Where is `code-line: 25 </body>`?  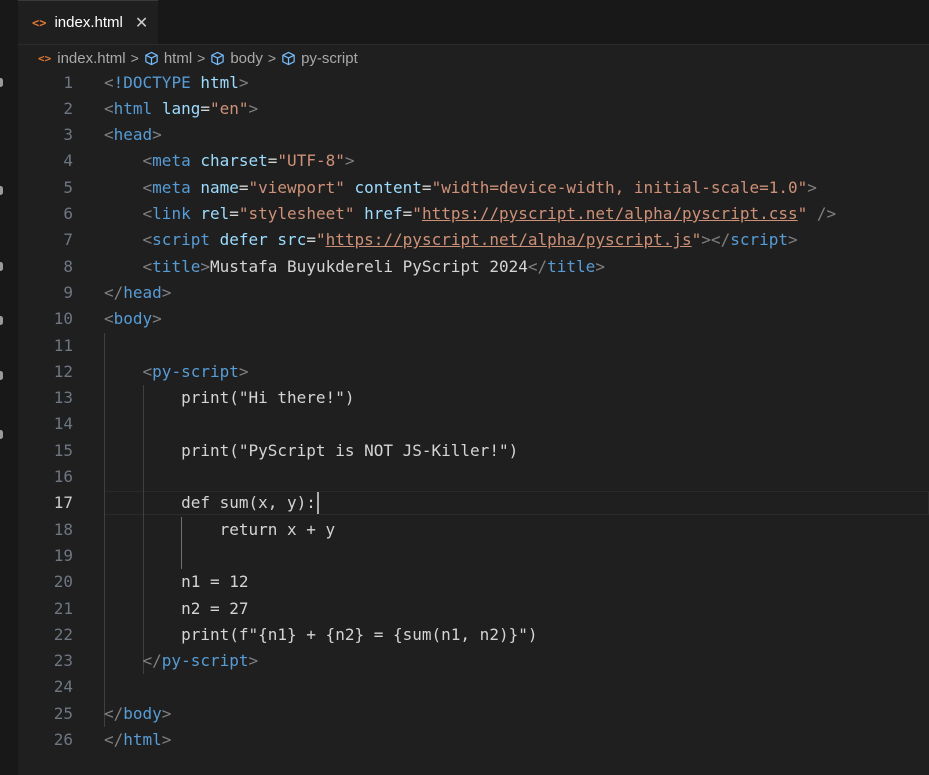
code-line: 25 </body> is located at coordinates (473, 714).